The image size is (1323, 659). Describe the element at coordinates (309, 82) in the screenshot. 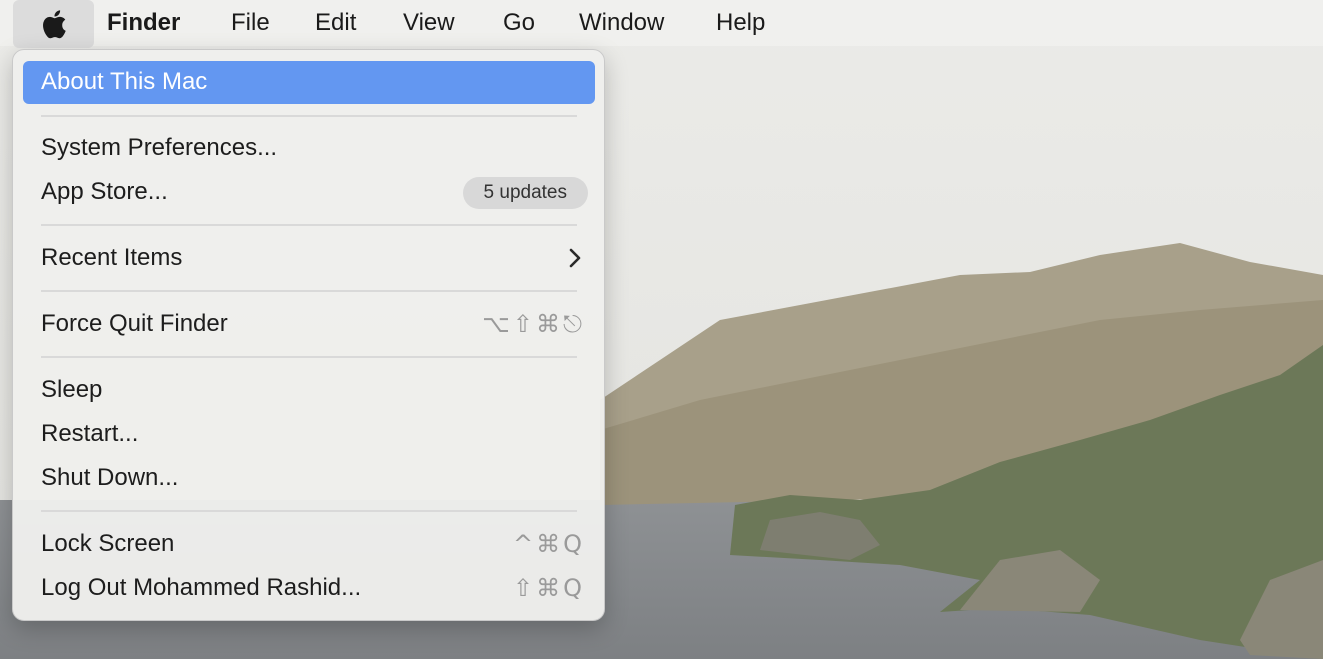

I see `menu-item-about-this-mac: About This Mac` at that location.